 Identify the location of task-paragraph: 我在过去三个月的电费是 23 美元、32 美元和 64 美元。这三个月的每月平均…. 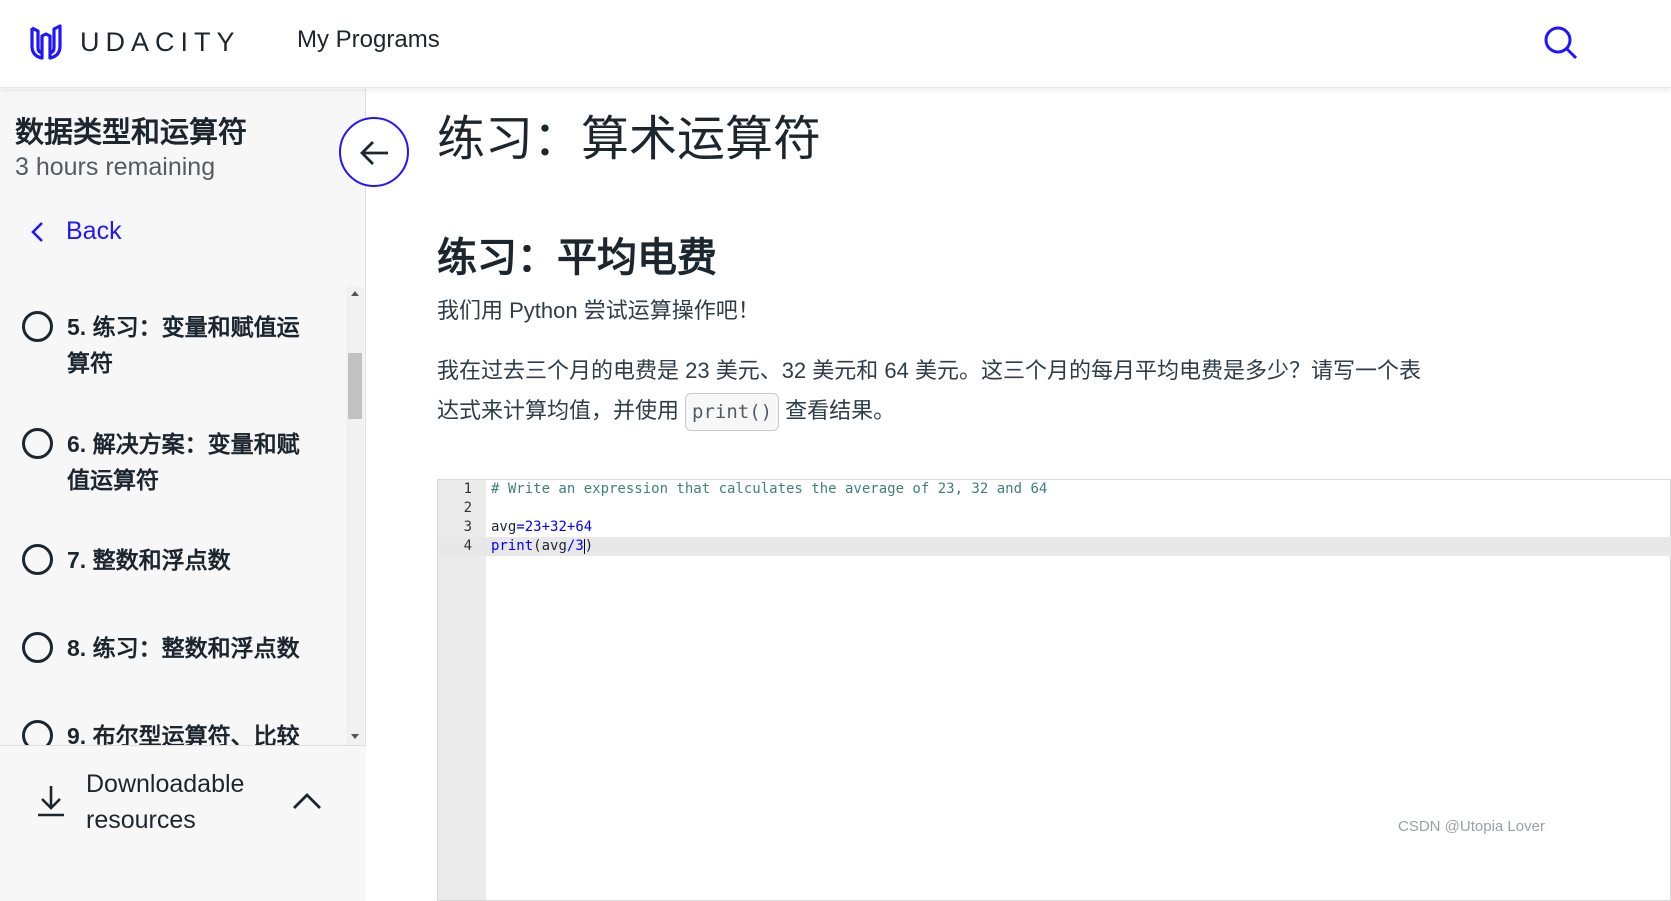
(932, 391).